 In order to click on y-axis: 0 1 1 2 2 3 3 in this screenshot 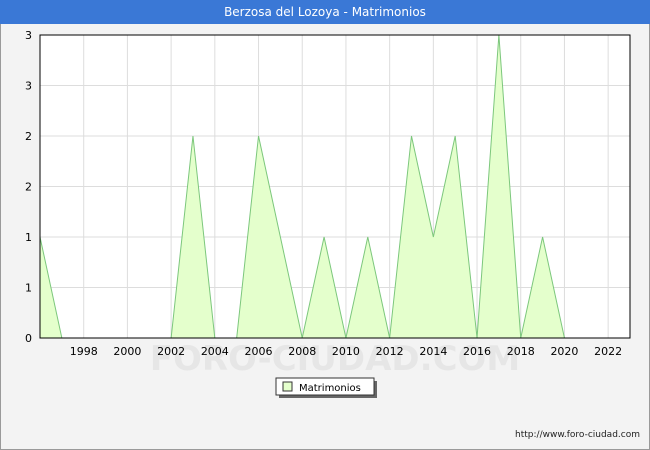, I will do `click(28, 187)`.